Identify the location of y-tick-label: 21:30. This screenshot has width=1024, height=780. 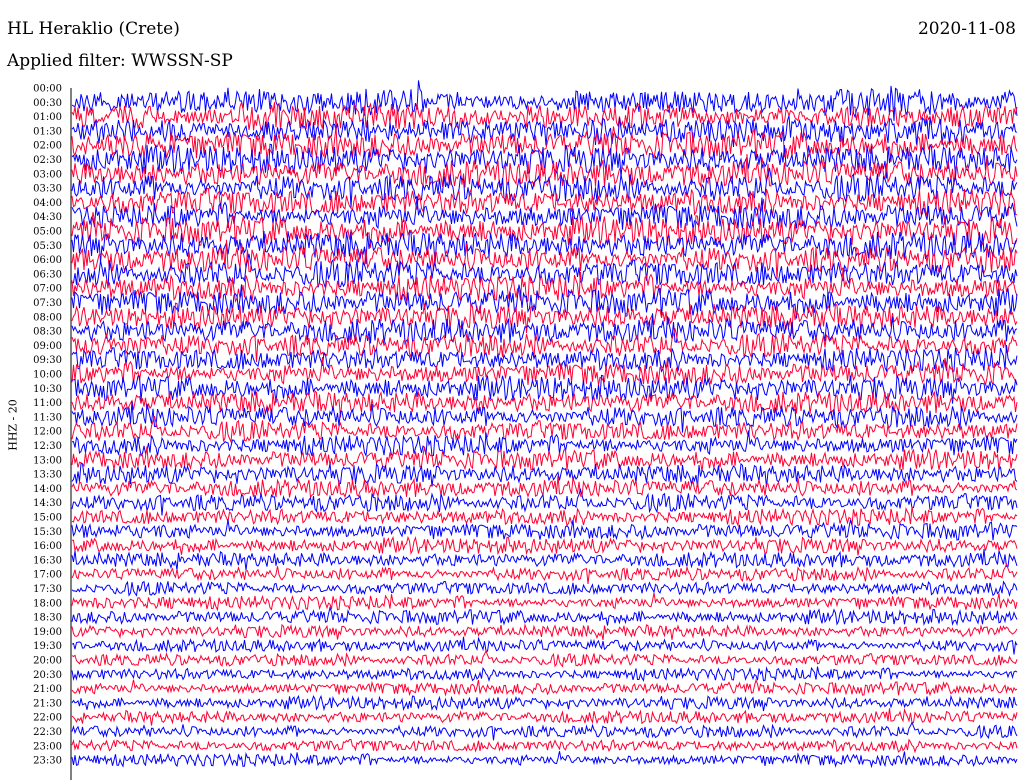
(47, 703).